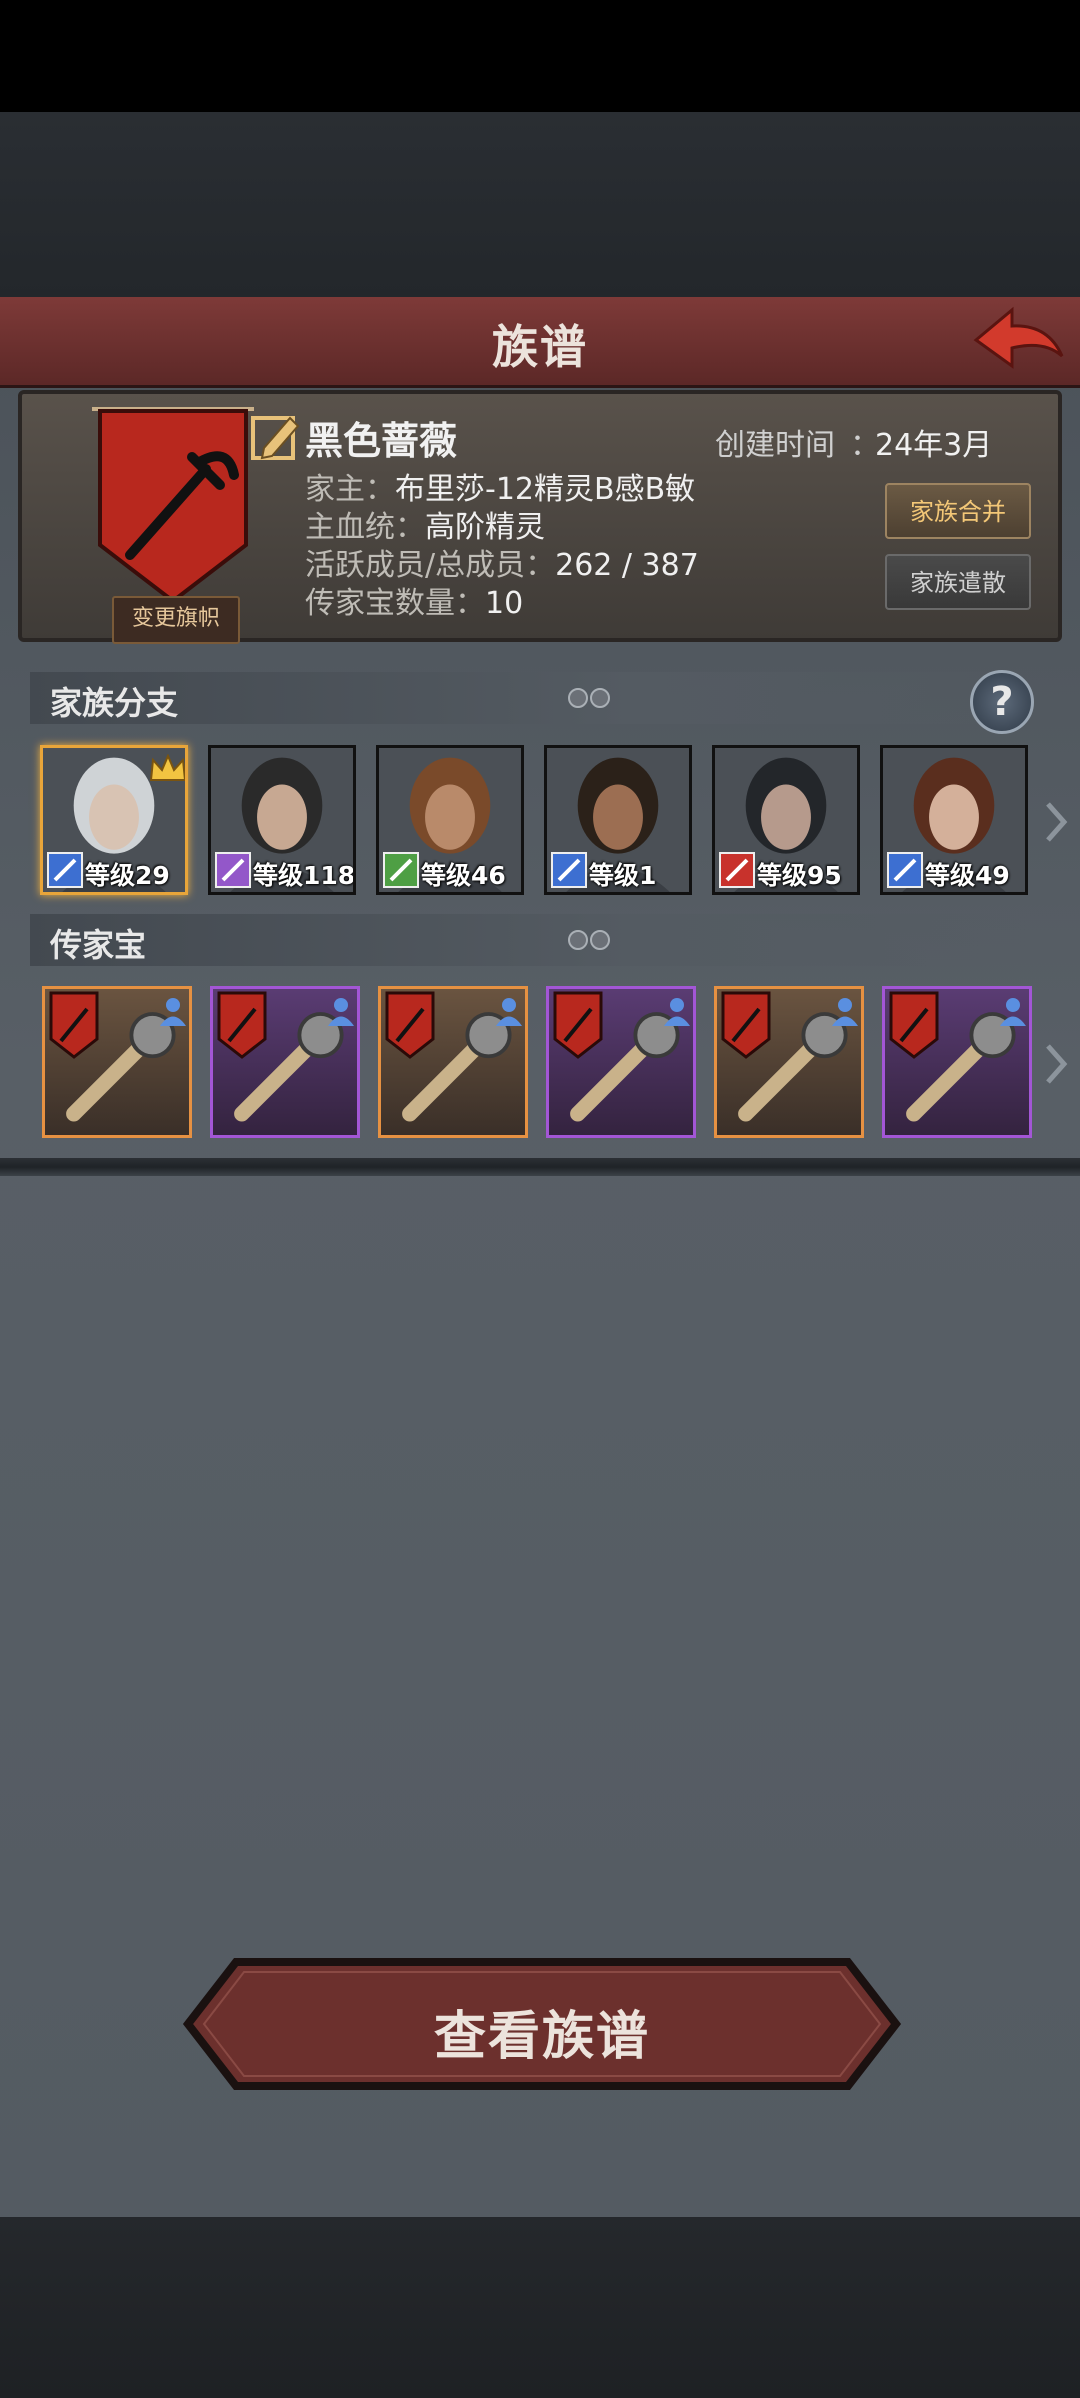 The width and height of the screenshot is (1080, 2398). What do you see at coordinates (304, 875) in the screenshot?
I see `member-level: 等级118` at bounding box center [304, 875].